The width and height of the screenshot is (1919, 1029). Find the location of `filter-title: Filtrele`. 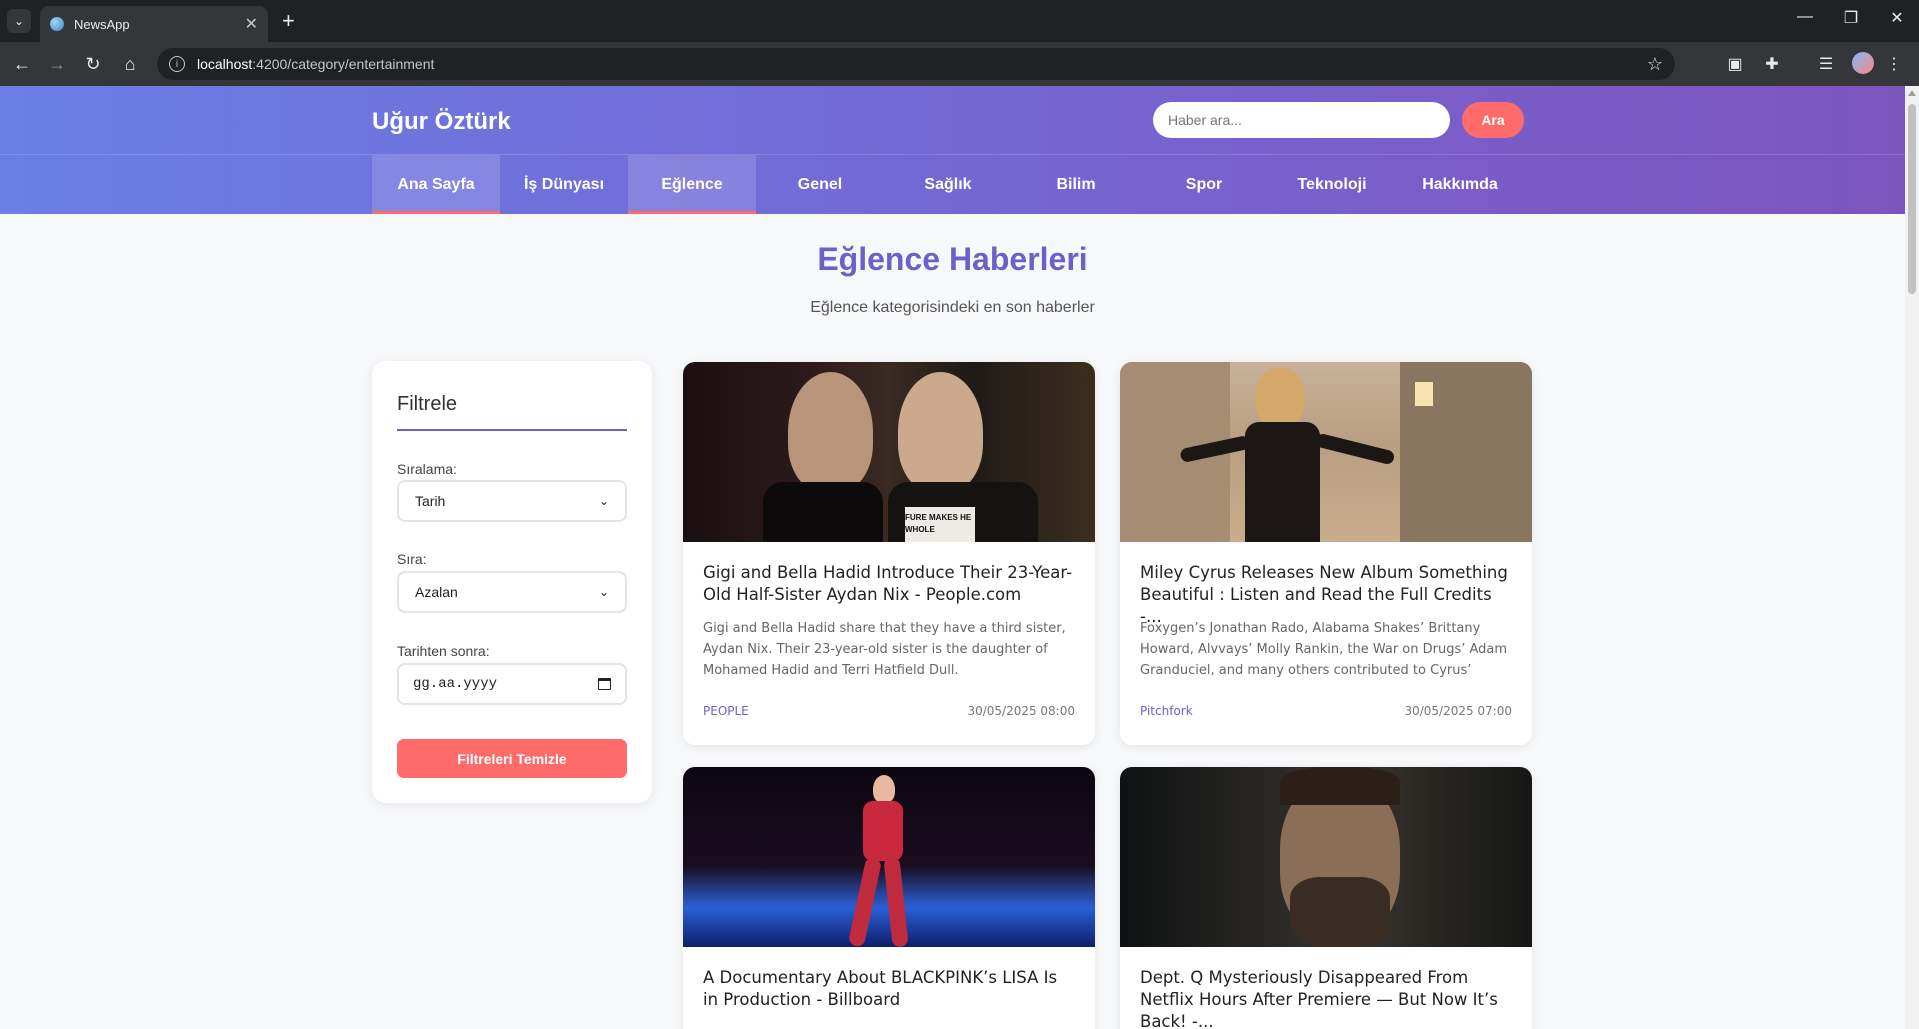

filter-title: Filtrele is located at coordinates (427, 404).